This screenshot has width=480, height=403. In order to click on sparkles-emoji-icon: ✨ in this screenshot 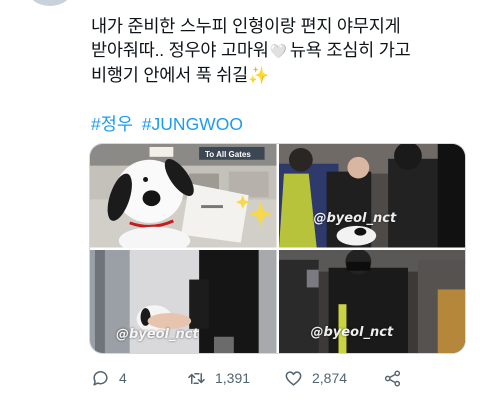, I will do `click(259, 75)`.